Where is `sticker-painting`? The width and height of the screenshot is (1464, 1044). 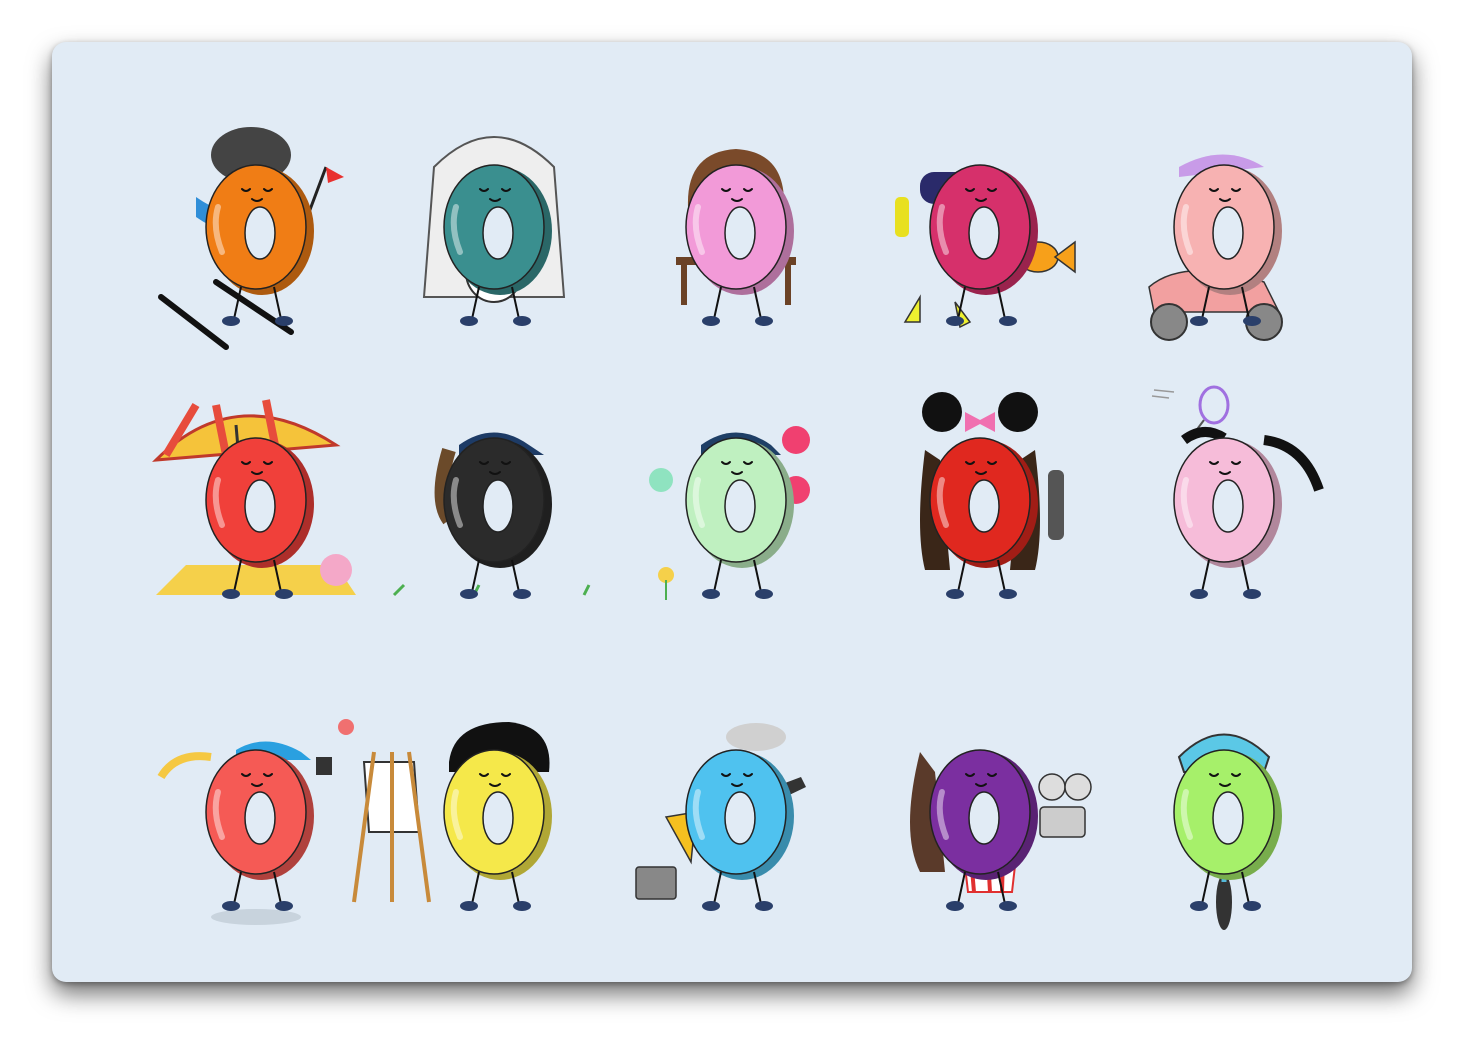
sticker-painting is located at coordinates (483, 812).